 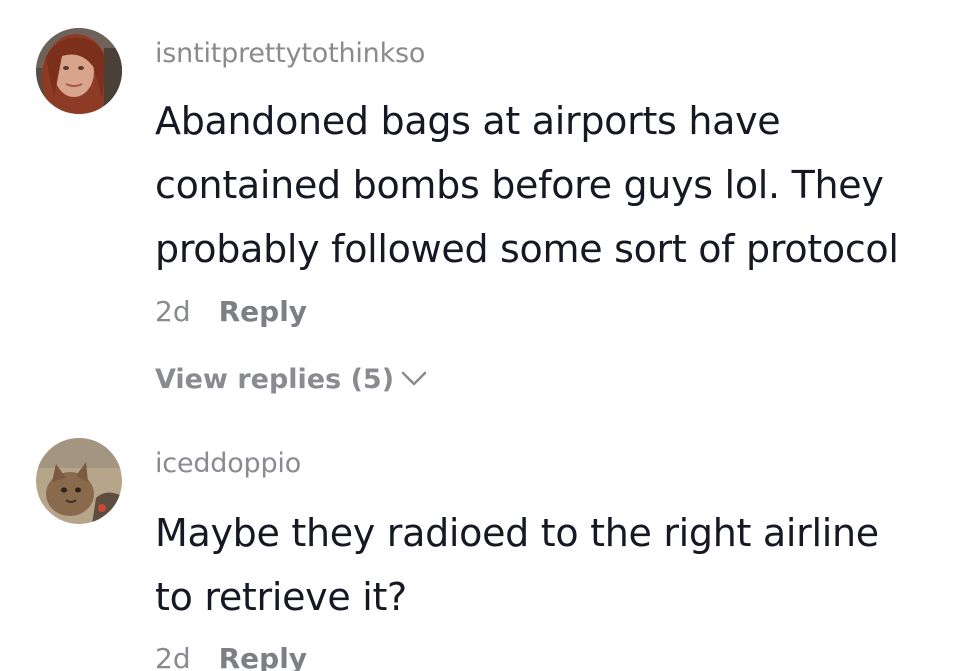 What do you see at coordinates (281, 597) in the screenshot?
I see `comment-text-line: to retrieve it?` at bounding box center [281, 597].